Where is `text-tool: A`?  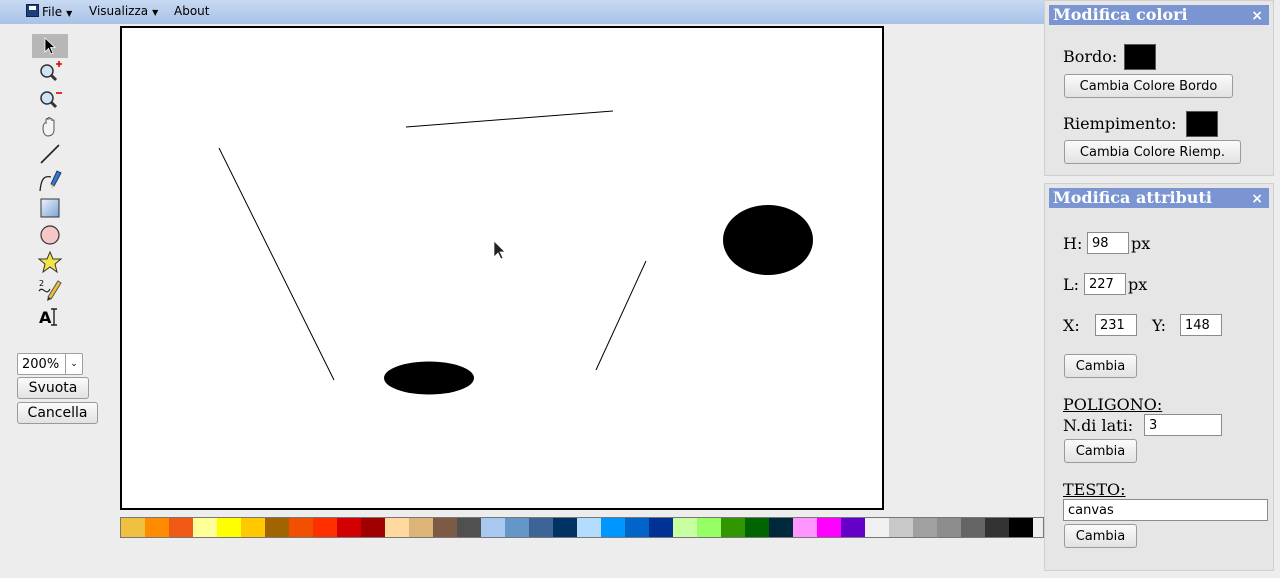 text-tool: A is located at coordinates (50, 317).